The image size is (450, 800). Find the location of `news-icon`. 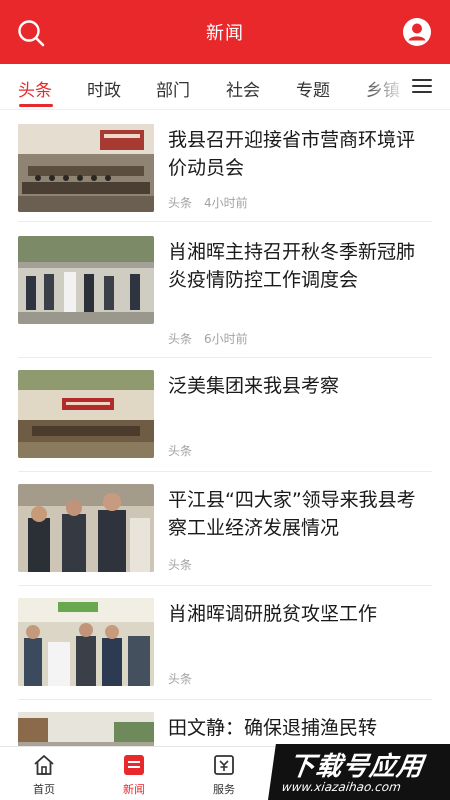

news-icon is located at coordinates (134, 765).